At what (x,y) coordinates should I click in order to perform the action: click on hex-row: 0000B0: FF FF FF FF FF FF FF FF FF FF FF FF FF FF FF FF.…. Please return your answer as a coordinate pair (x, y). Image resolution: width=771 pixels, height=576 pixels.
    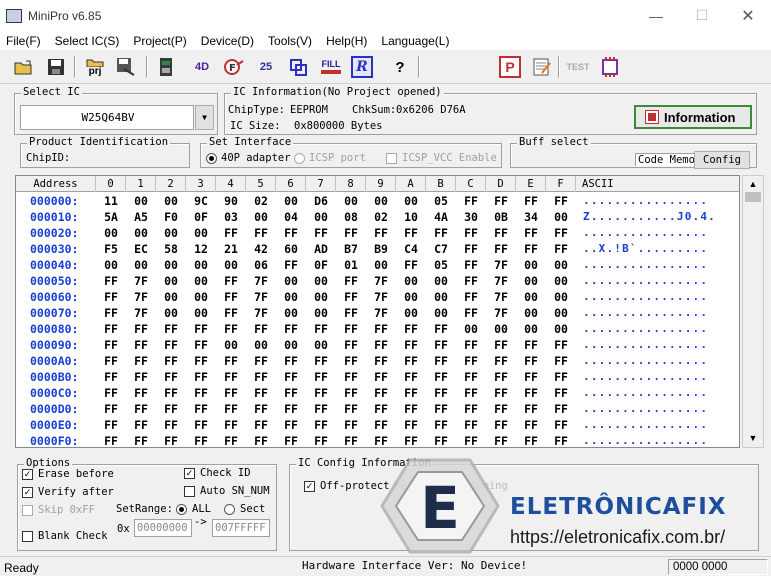
    Looking at the image, I should click on (377, 377).